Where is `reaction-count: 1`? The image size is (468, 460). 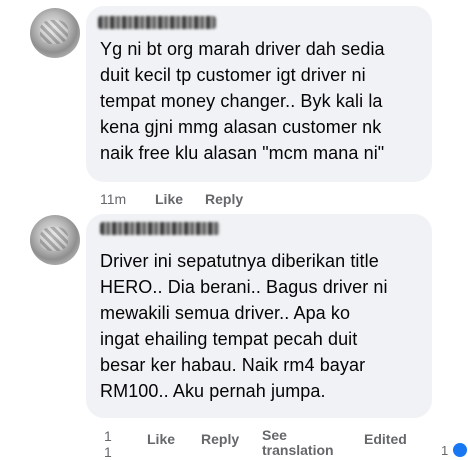
reaction-count: 1 is located at coordinates (445, 450).